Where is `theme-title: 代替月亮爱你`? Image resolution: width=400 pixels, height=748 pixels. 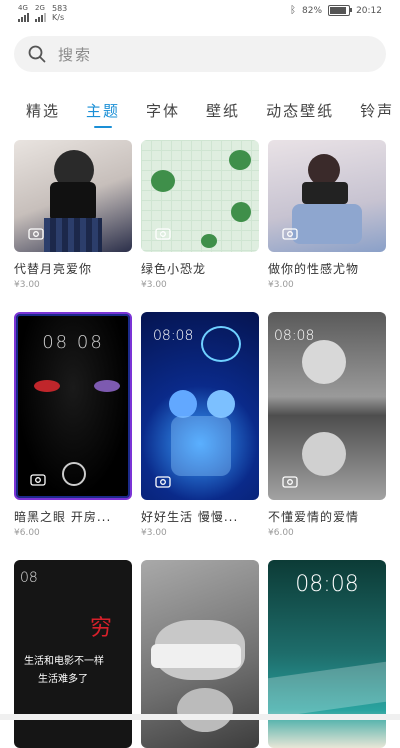 theme-title: 代替月亮爱你 is located at coordinates (53, 269).